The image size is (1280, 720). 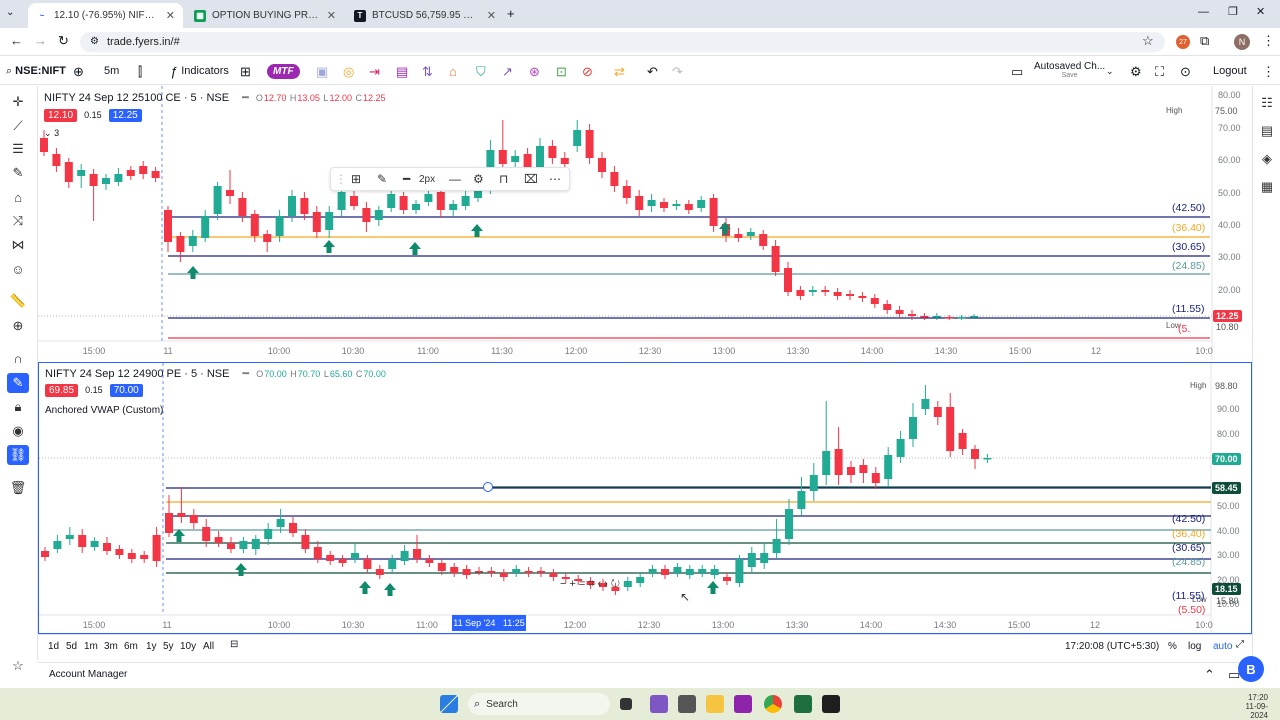 What do you see at coordinates (1159, 71) in the screenshot?
I see `fullscreen-icon: ⛶` at bounding box center [1159, 71].